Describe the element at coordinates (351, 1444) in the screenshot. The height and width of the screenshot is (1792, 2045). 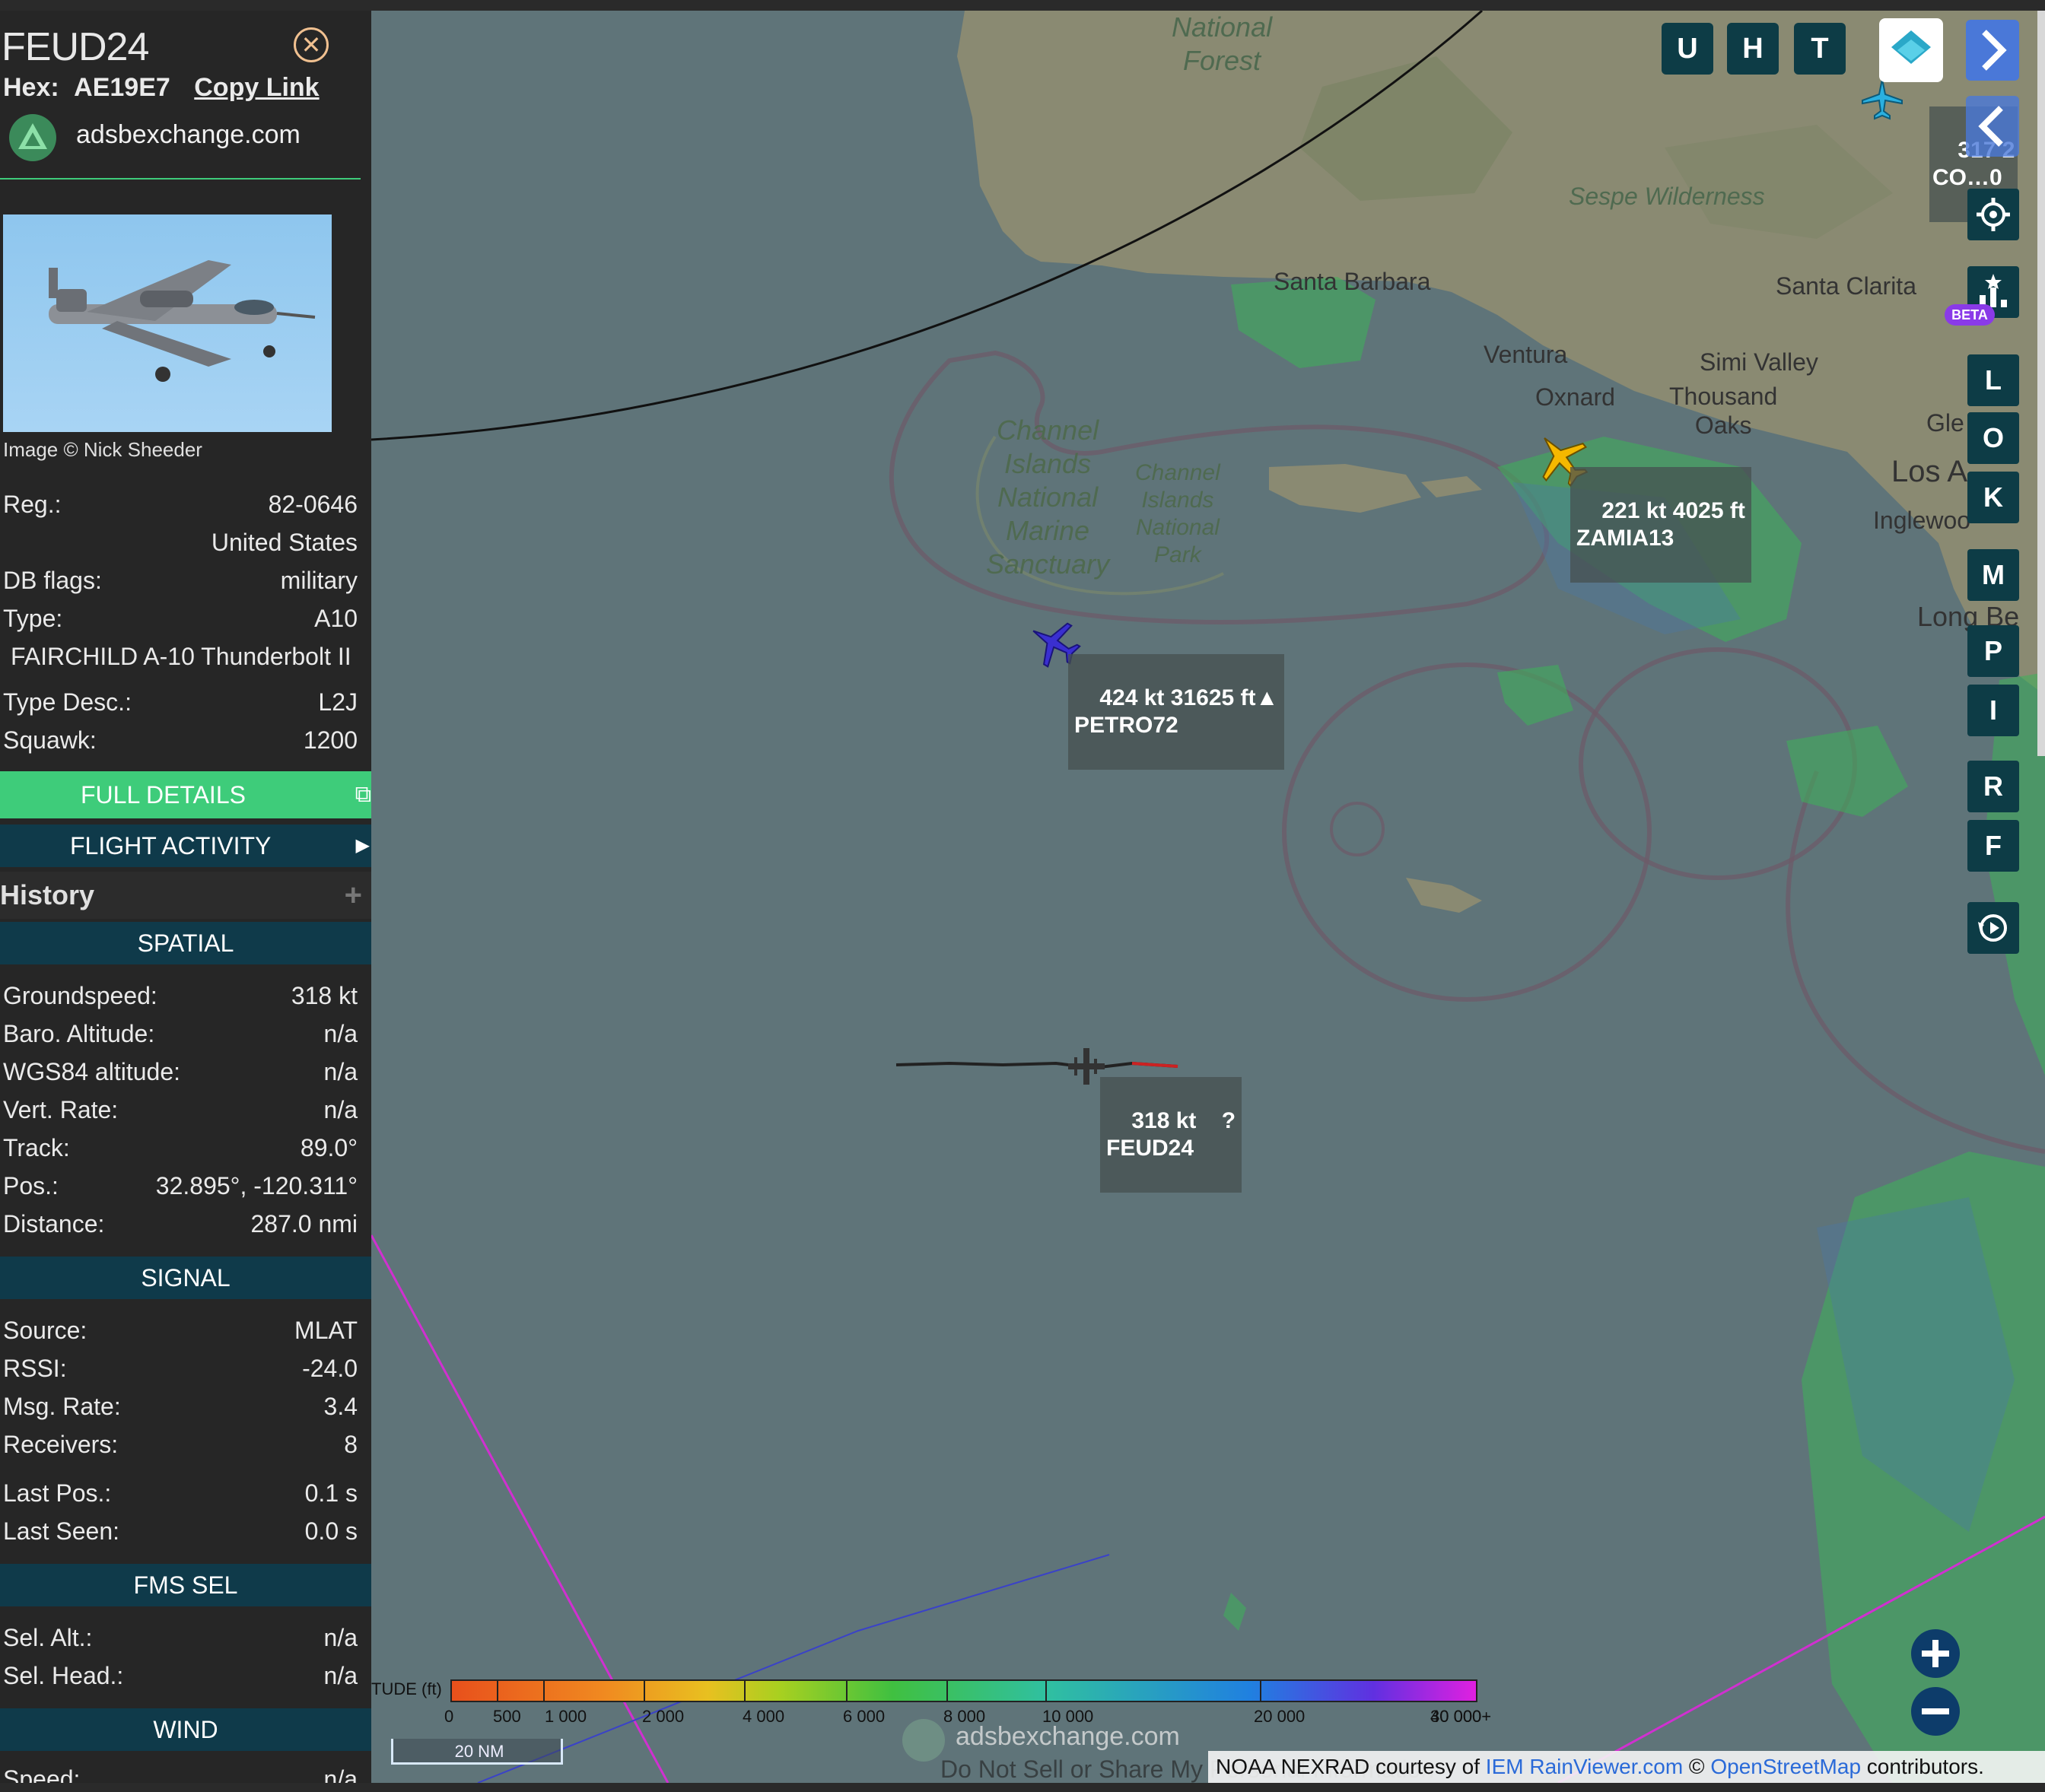
I see `field-value: 8` at that location.